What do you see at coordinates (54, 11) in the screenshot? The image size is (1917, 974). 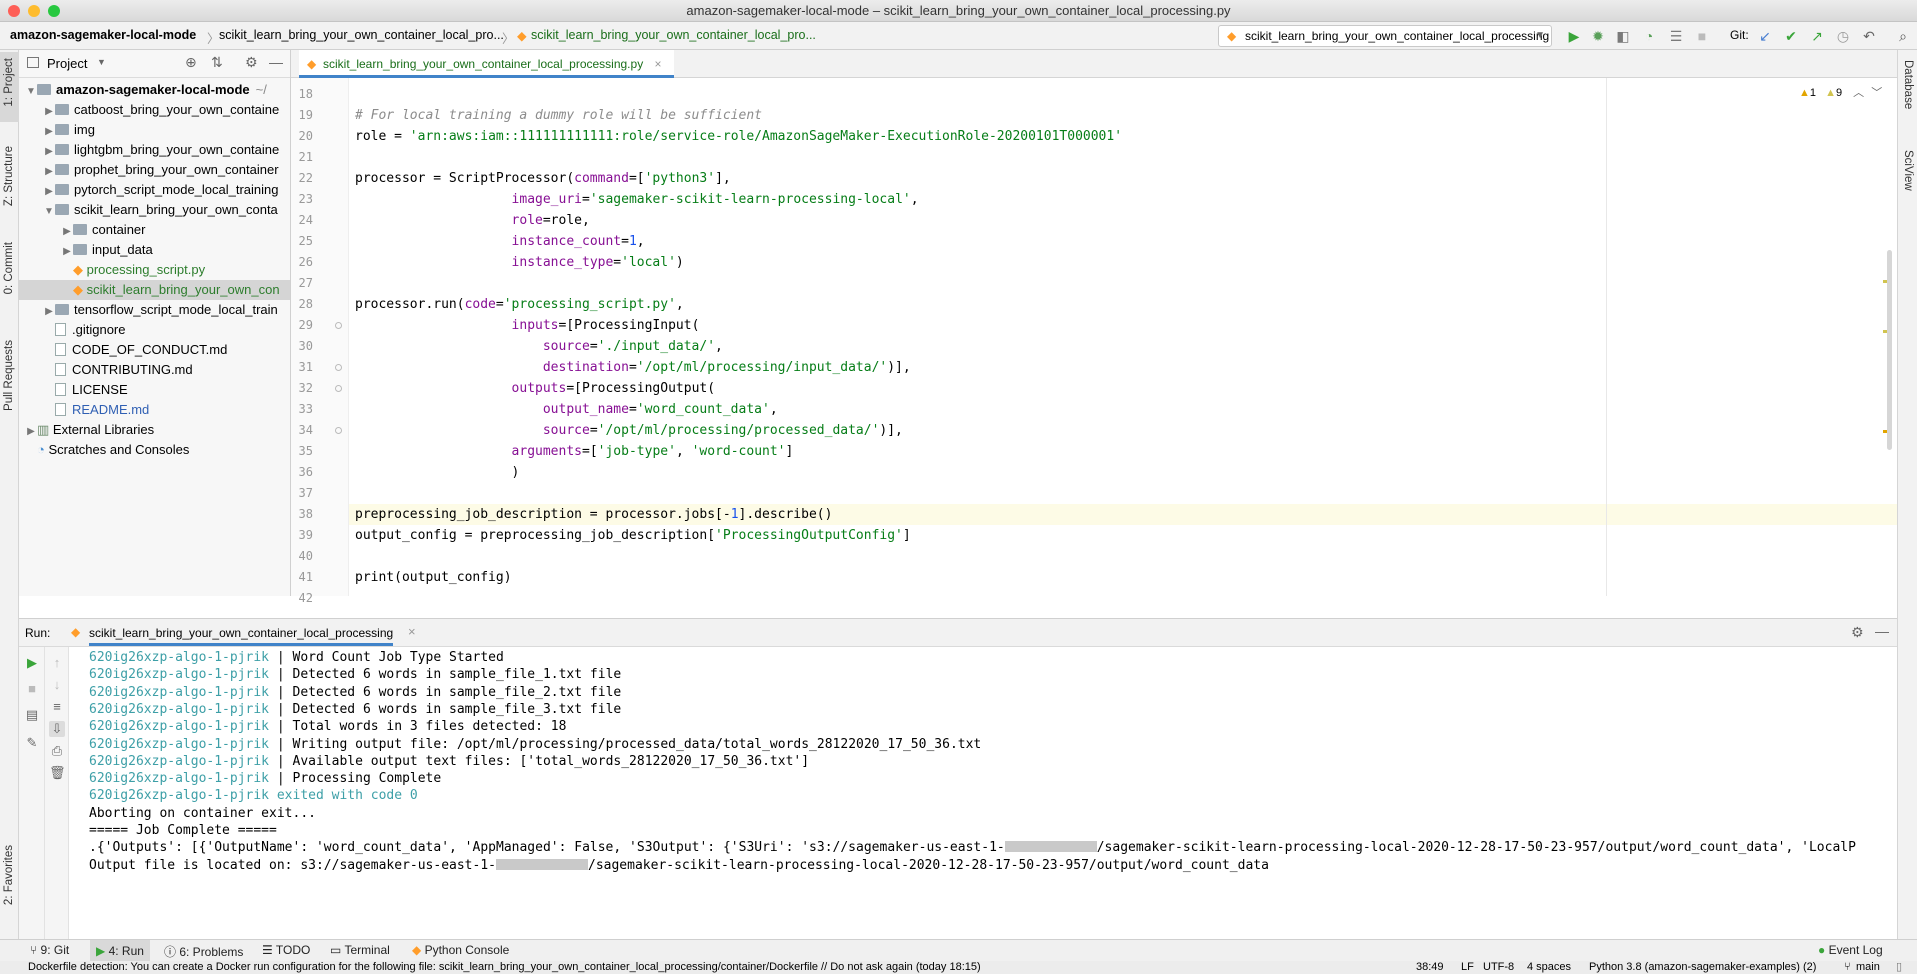 I see `zoom-window-button` at bounding box center [54, 11].